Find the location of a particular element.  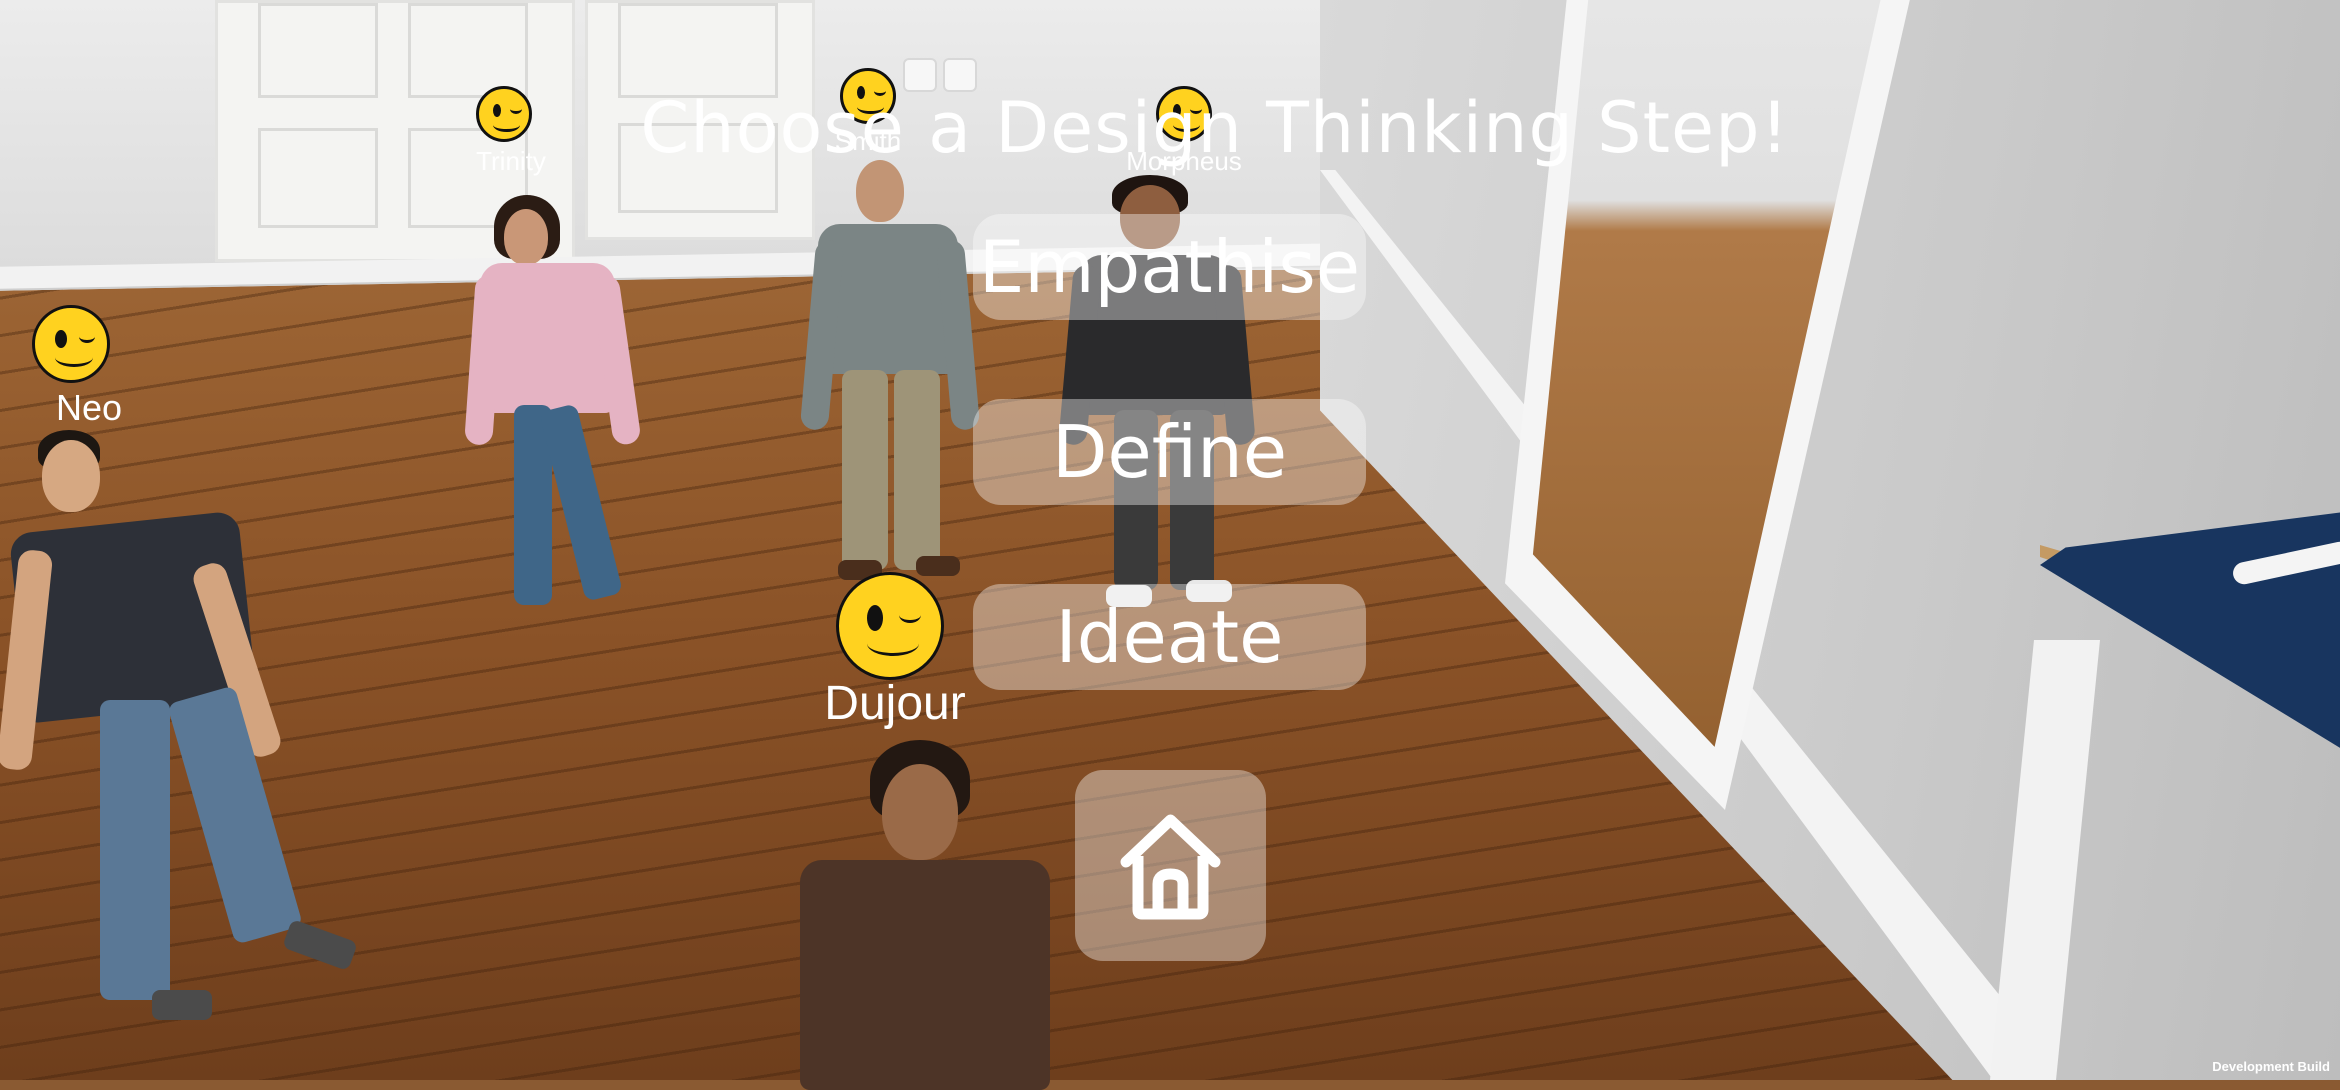

home-button is located at coordinates (1170, 865).